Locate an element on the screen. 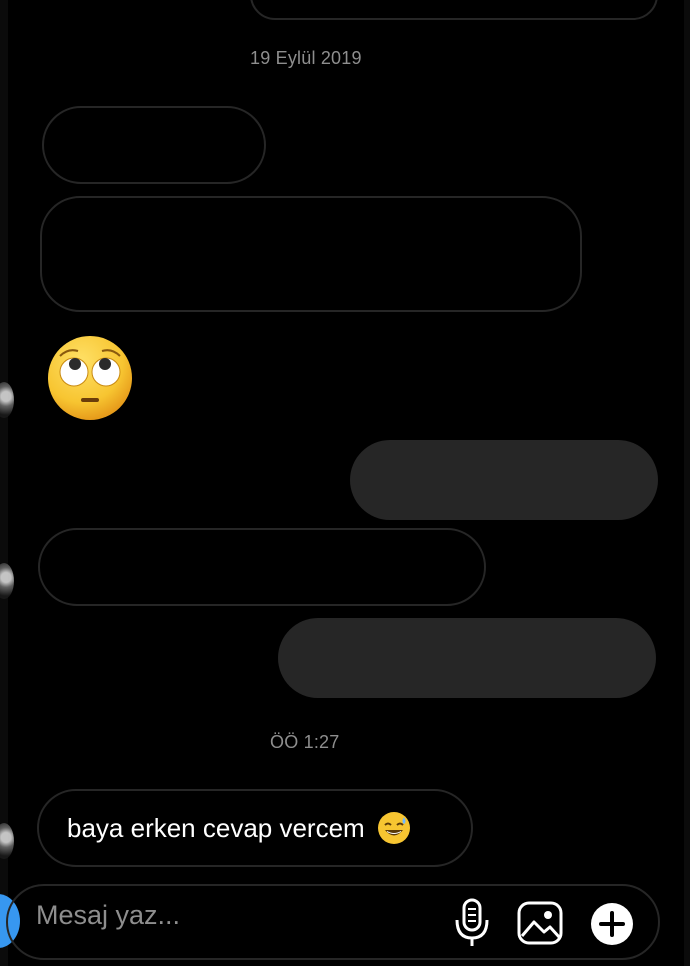 The height and width of the screenshot is (966, 690). grinning-sweat-emoji-icon is located at coordinates (393, 828).